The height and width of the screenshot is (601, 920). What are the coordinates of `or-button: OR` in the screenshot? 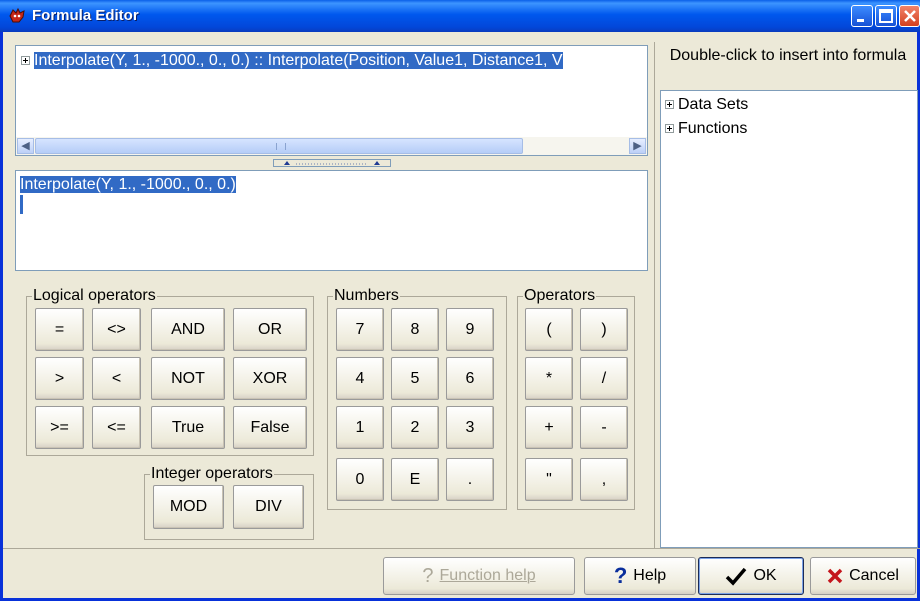 It's located at (270, 329).